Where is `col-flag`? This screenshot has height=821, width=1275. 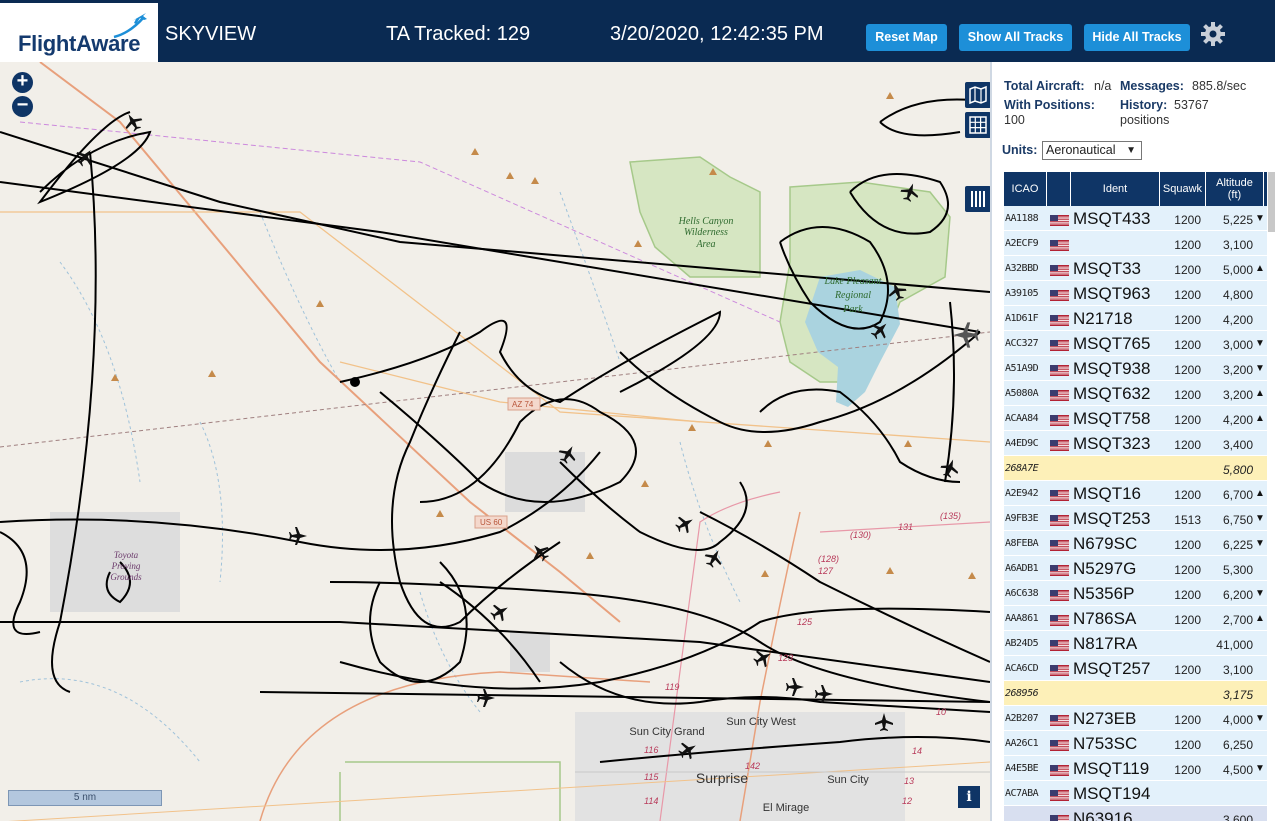 col-flag is located at coordinates (1059, 189).